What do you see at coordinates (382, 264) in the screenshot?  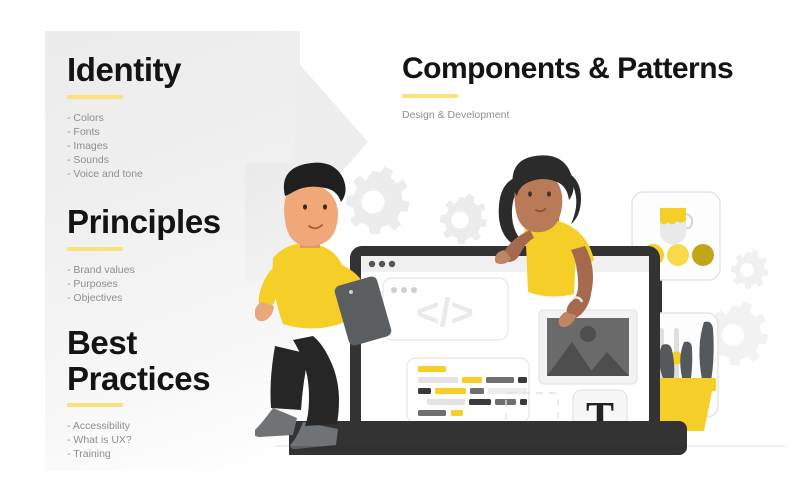 I see `browser-window-dots` at bounding box center [382, 264].